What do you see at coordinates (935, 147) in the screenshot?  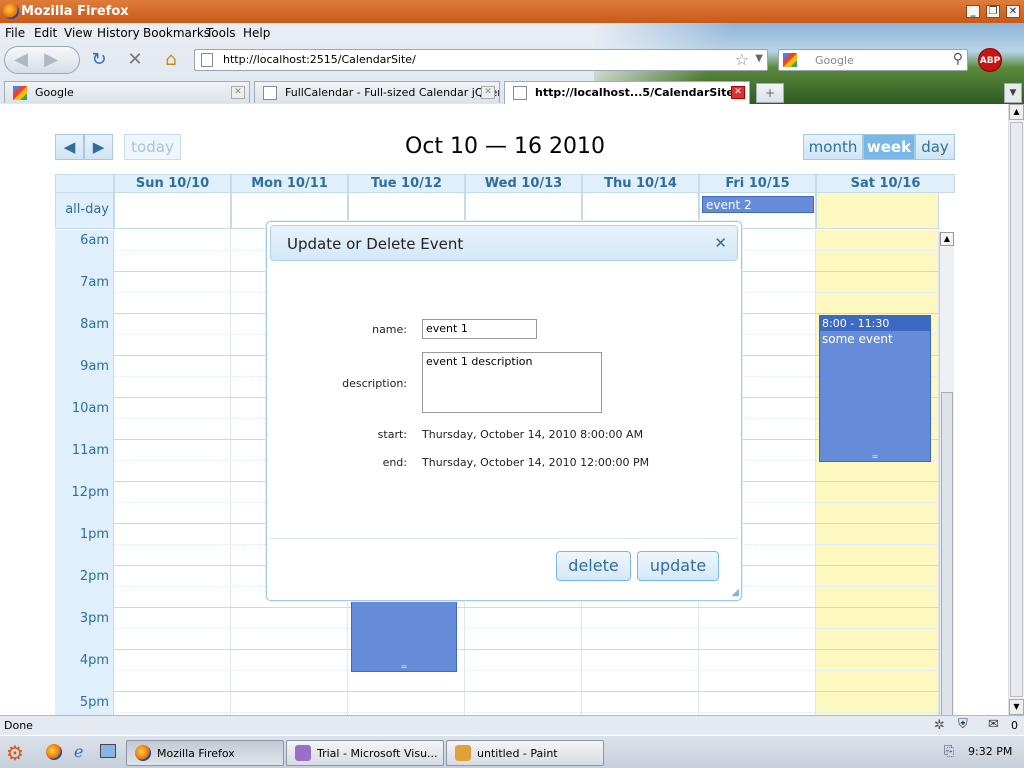 I see `view-day-button: day` at bounding box center [935, 147].